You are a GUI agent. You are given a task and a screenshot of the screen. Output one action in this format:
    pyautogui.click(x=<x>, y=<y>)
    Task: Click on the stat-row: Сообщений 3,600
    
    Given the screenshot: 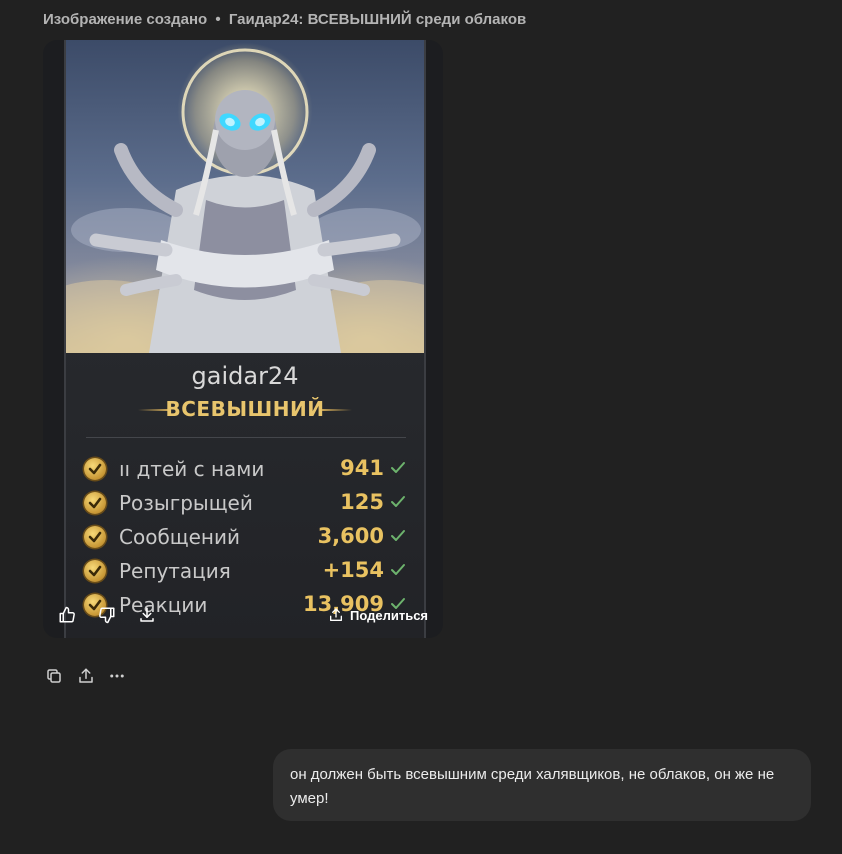 What is the action you would take?
    pyautogui.click(x=245, y=539)
    